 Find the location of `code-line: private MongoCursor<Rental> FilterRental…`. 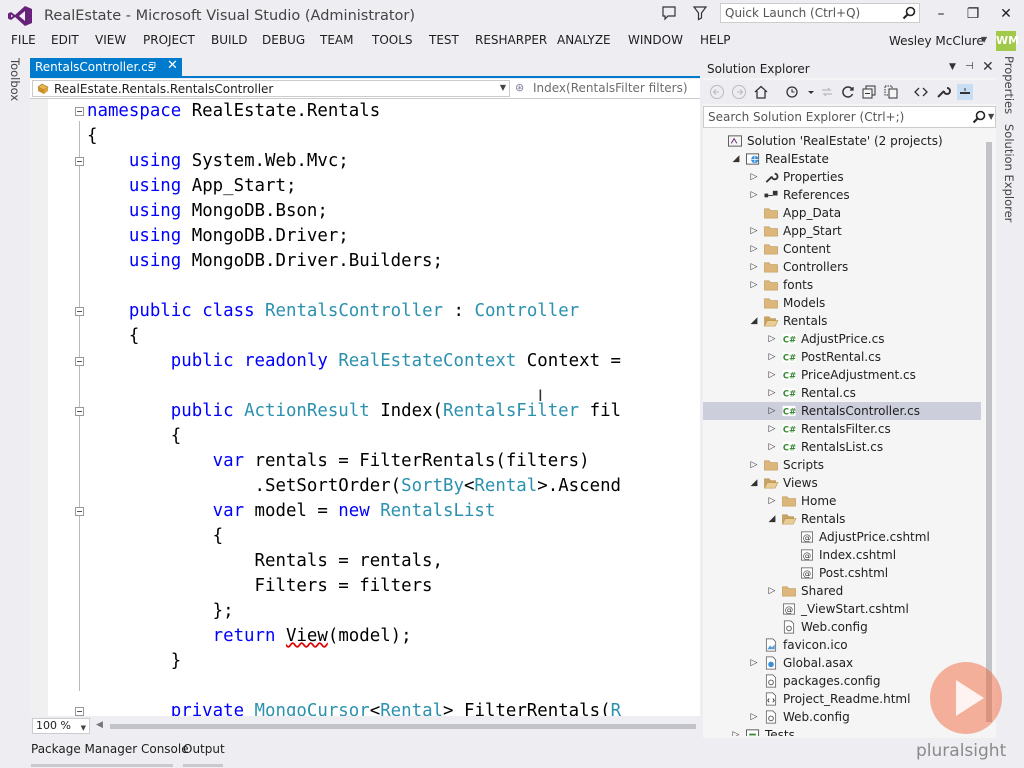

code-line: private MongoCursor<Rental> FilterRental… is located at coordinates (354, 707).